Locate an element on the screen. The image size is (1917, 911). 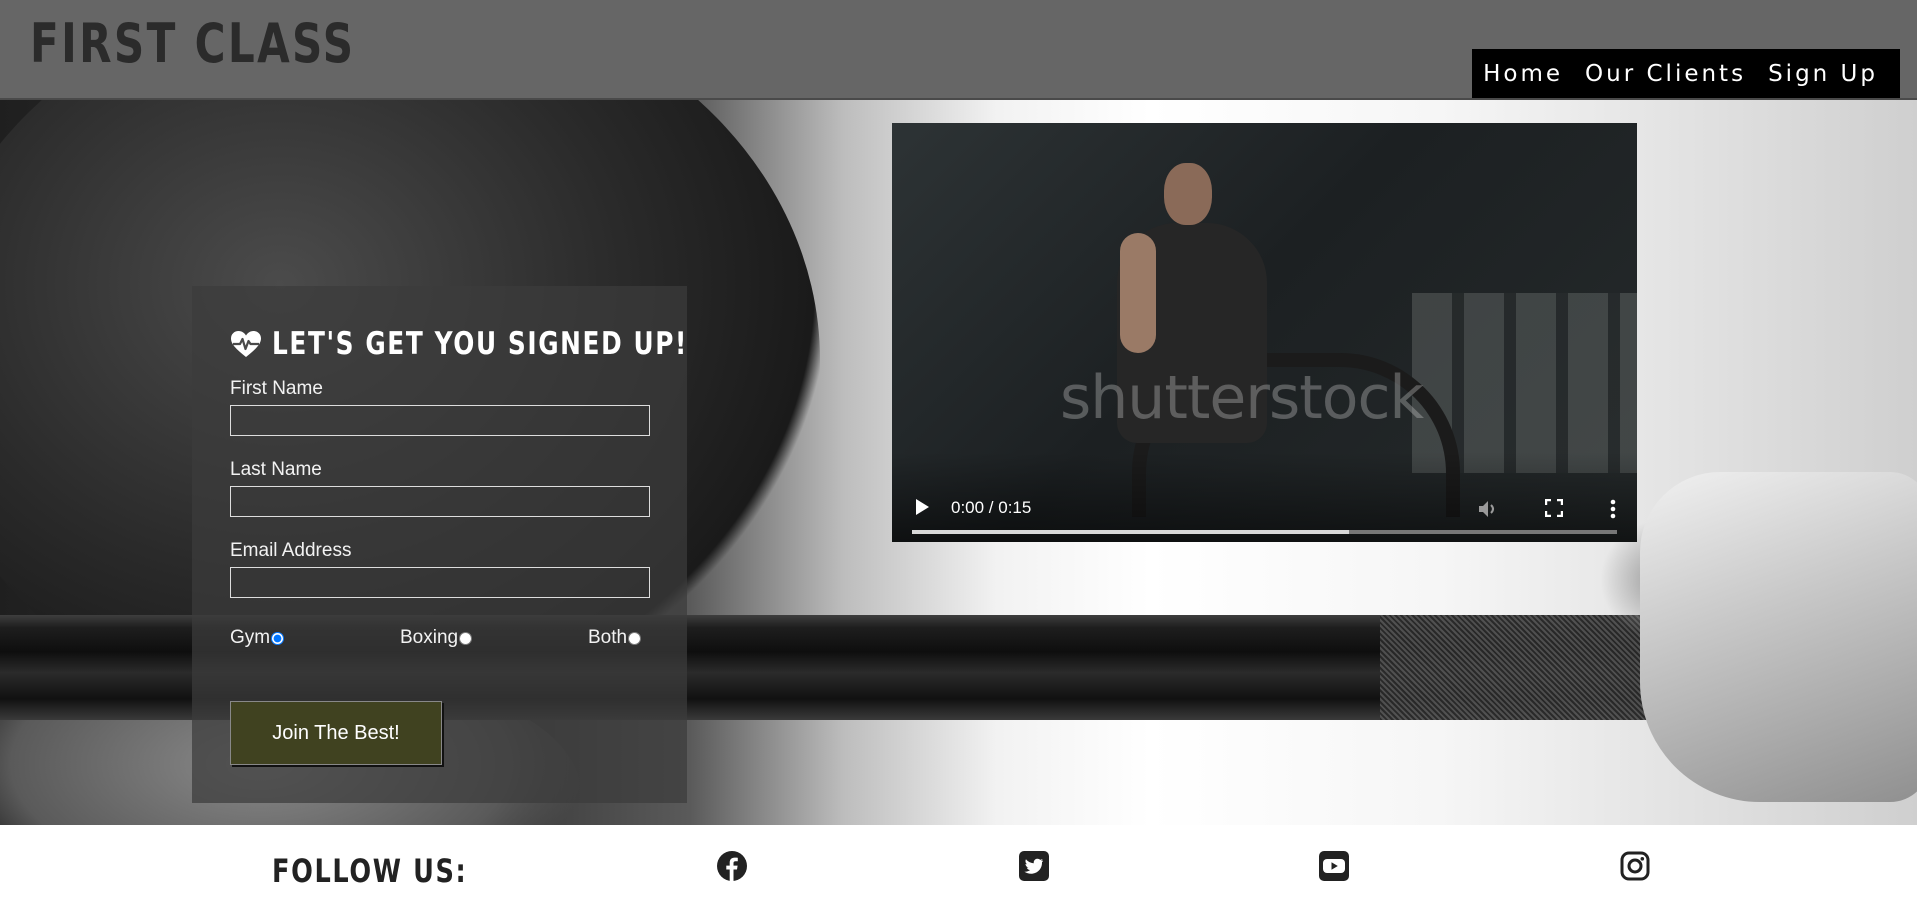
video-progress-bar is located at coordinates (1264, 532).